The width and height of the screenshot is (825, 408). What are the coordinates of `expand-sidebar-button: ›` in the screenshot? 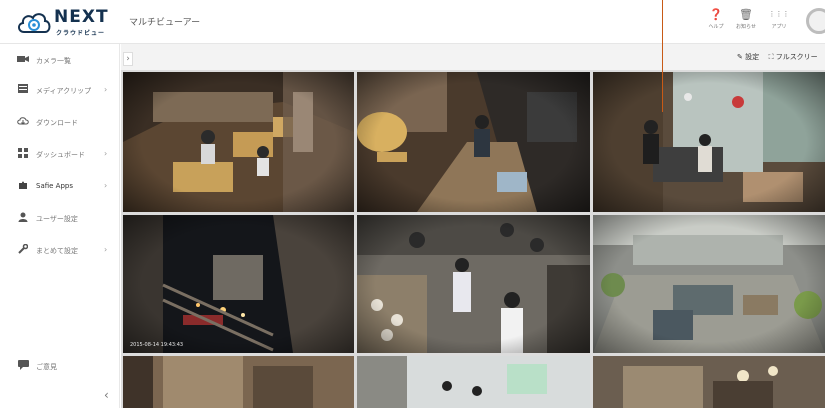 It's located at (128, 59).